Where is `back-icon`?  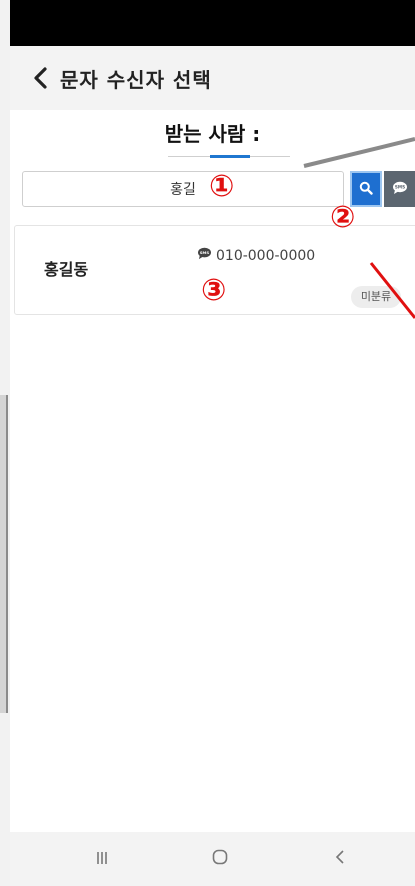
back-icon is located at coordinates (340, 859).